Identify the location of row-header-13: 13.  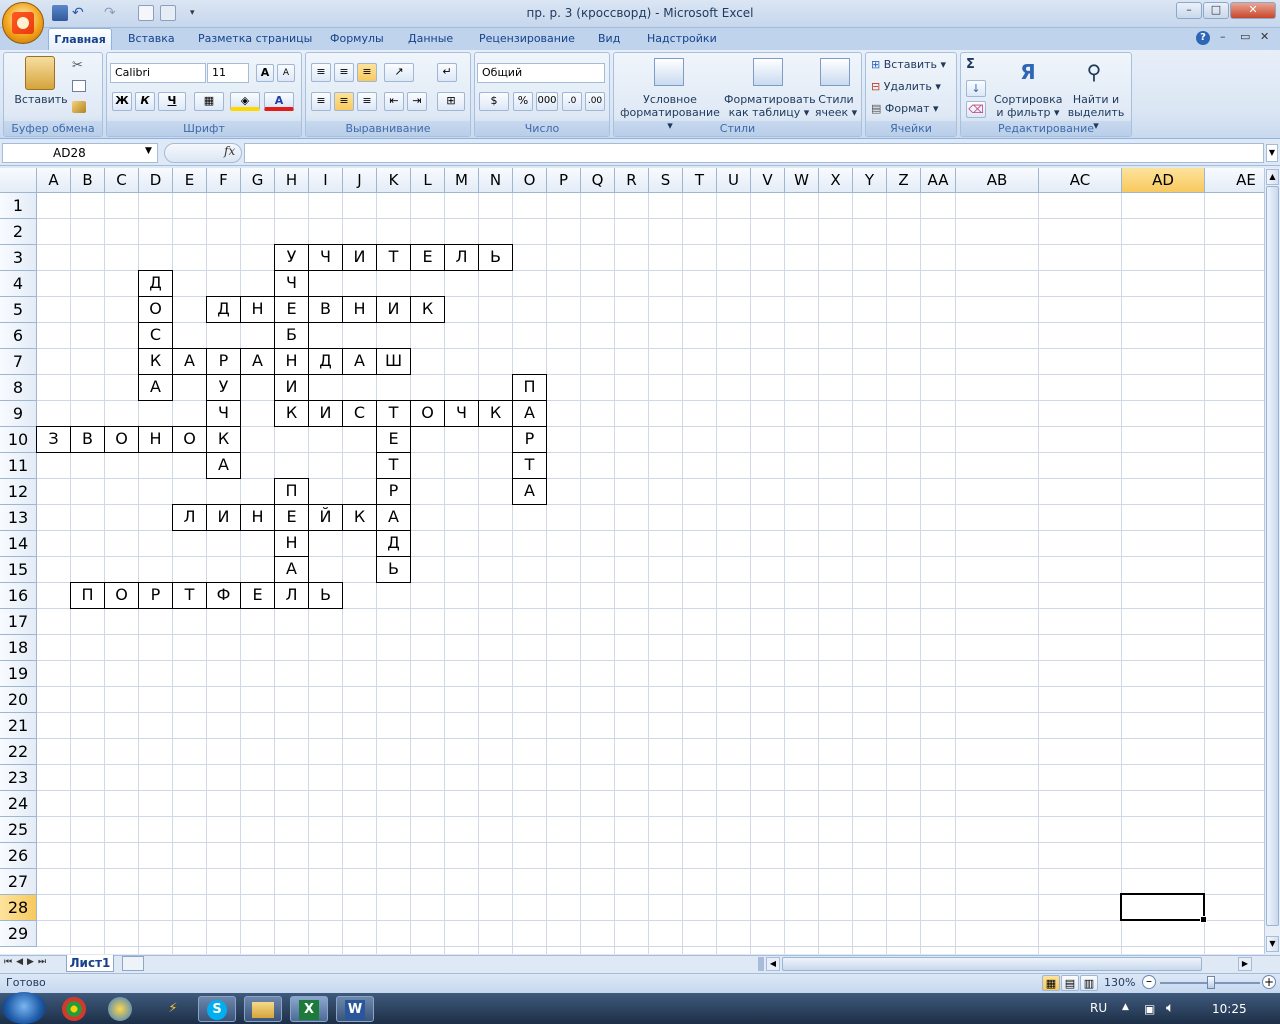
(18, 518).